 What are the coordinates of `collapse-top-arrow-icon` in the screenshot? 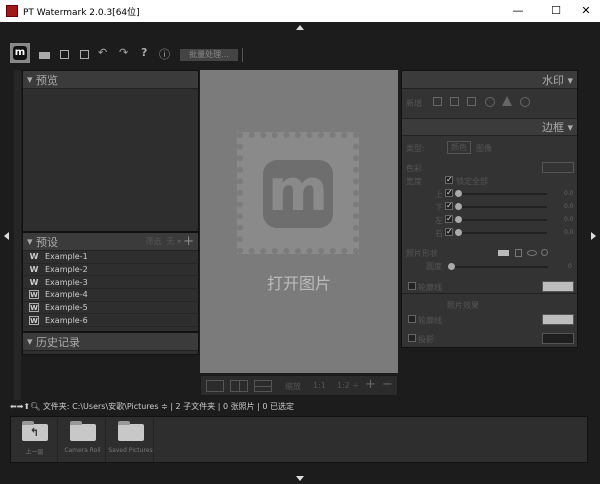 It's located at (300, 27).